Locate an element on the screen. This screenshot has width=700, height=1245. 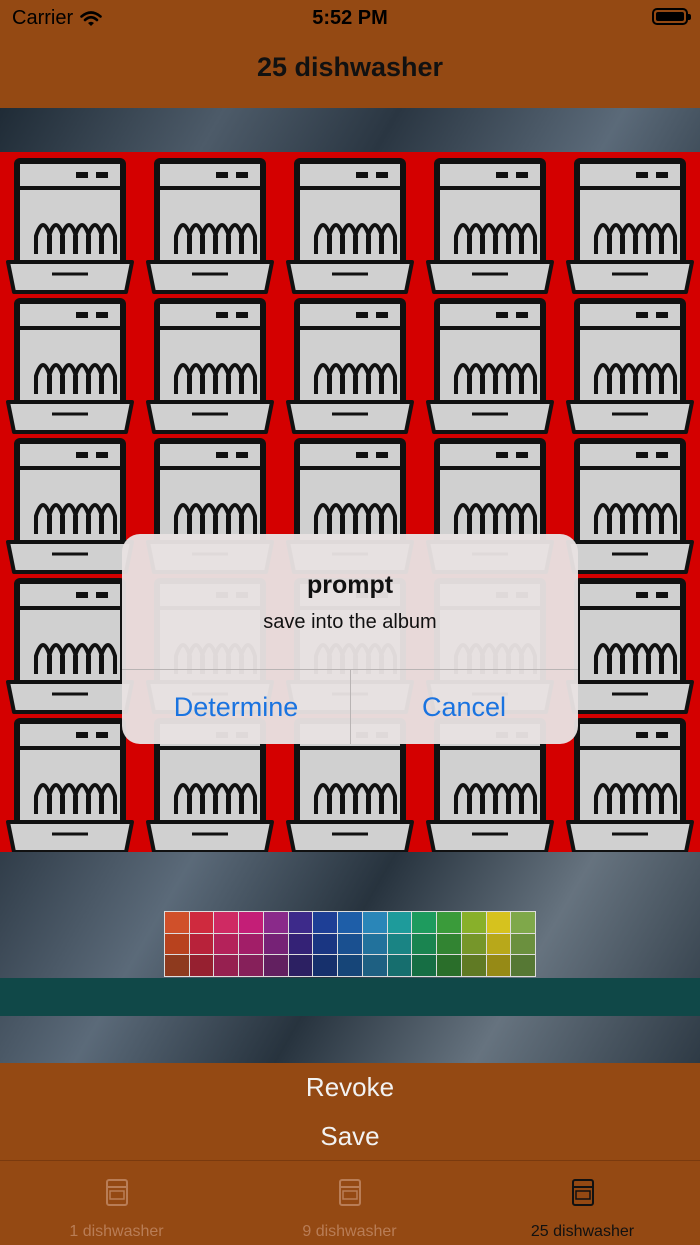
dialog-message: save into the album is located at coordinates (350, 622).